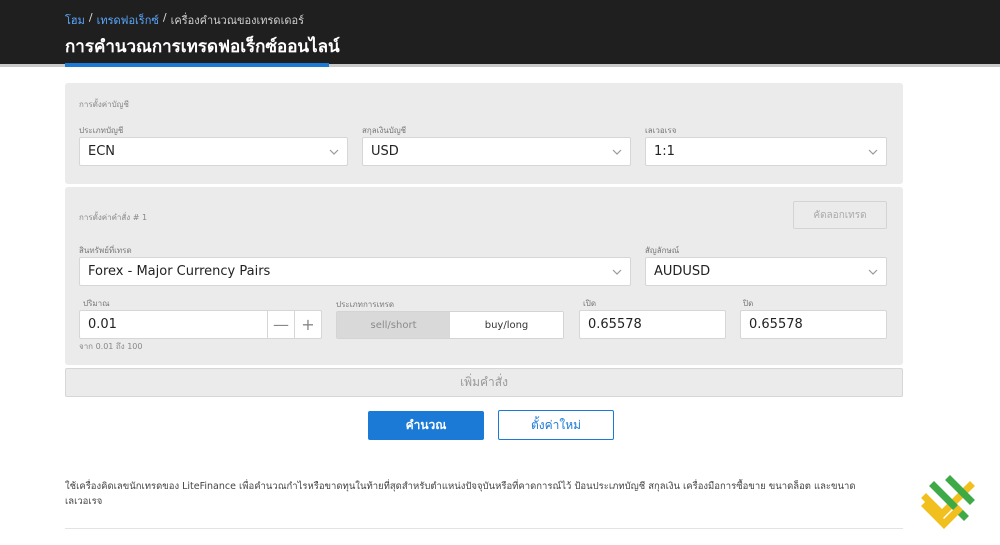  I want to click on open-price-label: เปิด, so click(590, 303).